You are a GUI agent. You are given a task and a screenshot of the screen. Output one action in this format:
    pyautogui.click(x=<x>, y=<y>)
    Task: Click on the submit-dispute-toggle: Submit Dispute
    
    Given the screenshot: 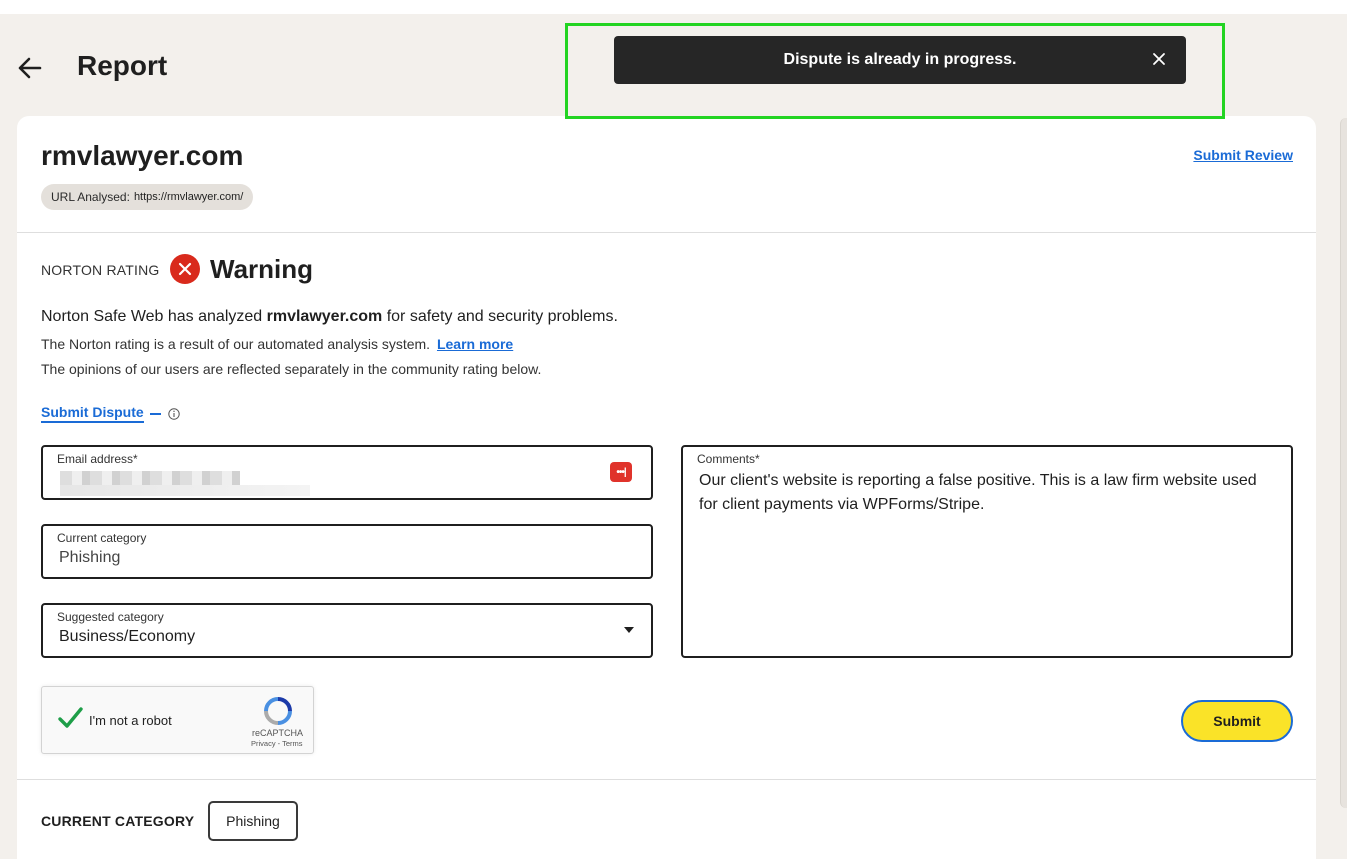 What is the action you would take?
    pyautogui.click(x=110, y=413)
    